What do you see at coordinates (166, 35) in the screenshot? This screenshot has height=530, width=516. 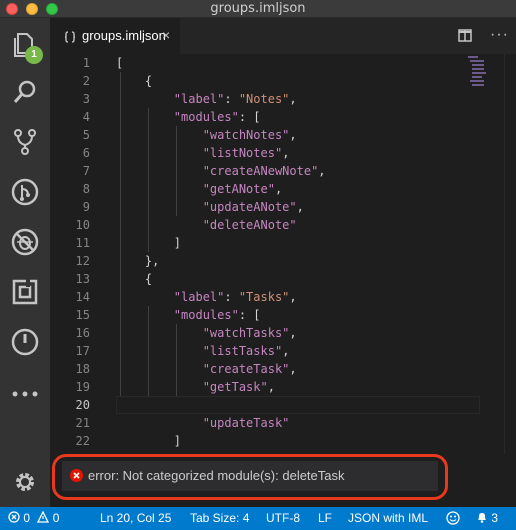 I see `tab-close-button: ×` at bounding box center [166, 35].